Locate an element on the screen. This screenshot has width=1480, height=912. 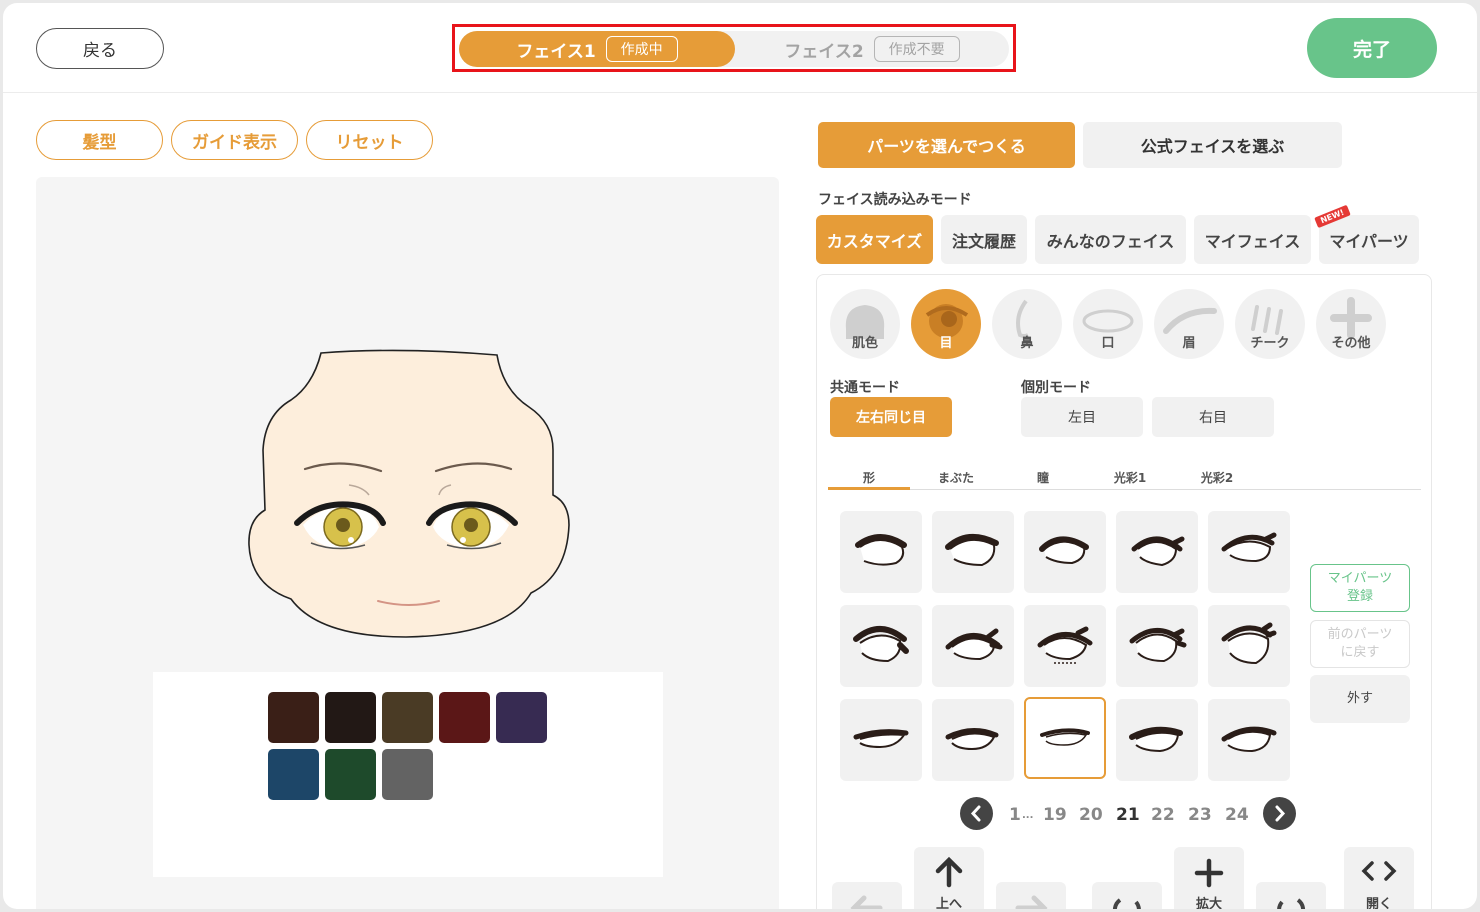
category-eye-label: 目 is located at coordinates (946, 343).